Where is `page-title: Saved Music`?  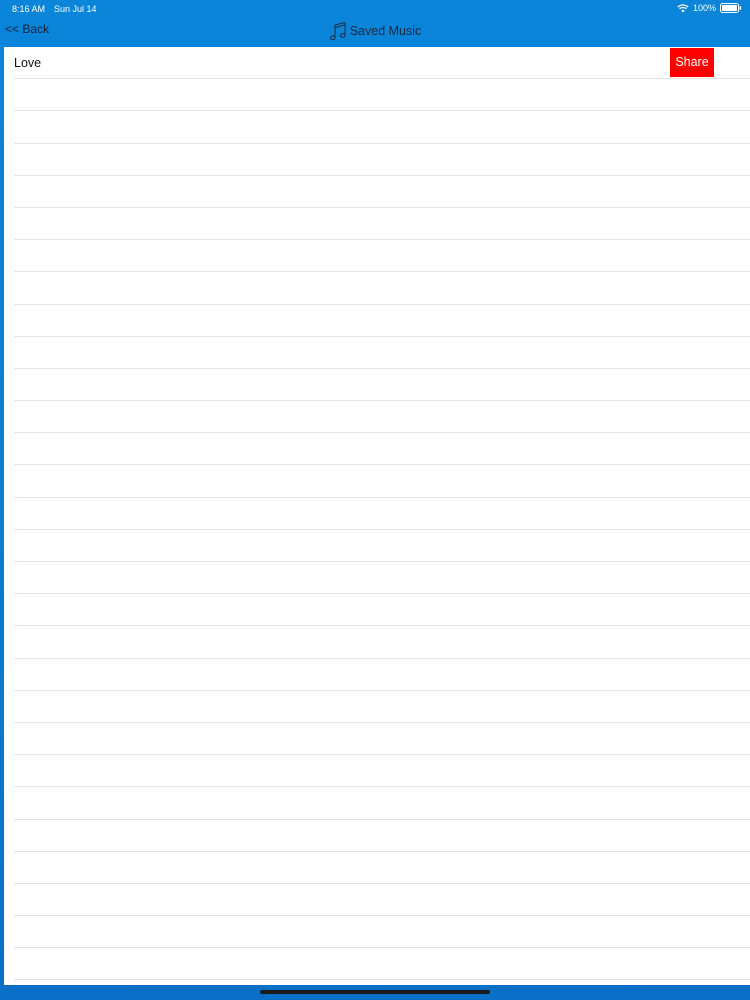 page-title: Saved Music is located at coordinates (375, 31).